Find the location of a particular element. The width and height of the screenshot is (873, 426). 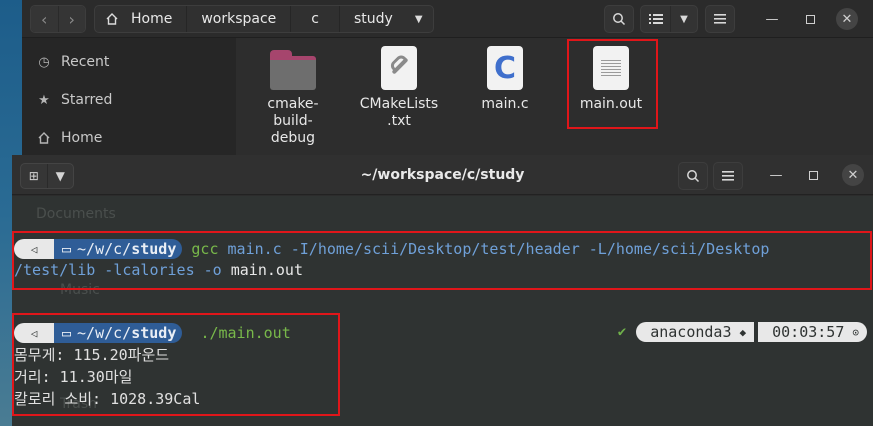

sidebar-item-home: Home is located at coordinates (69, 138).